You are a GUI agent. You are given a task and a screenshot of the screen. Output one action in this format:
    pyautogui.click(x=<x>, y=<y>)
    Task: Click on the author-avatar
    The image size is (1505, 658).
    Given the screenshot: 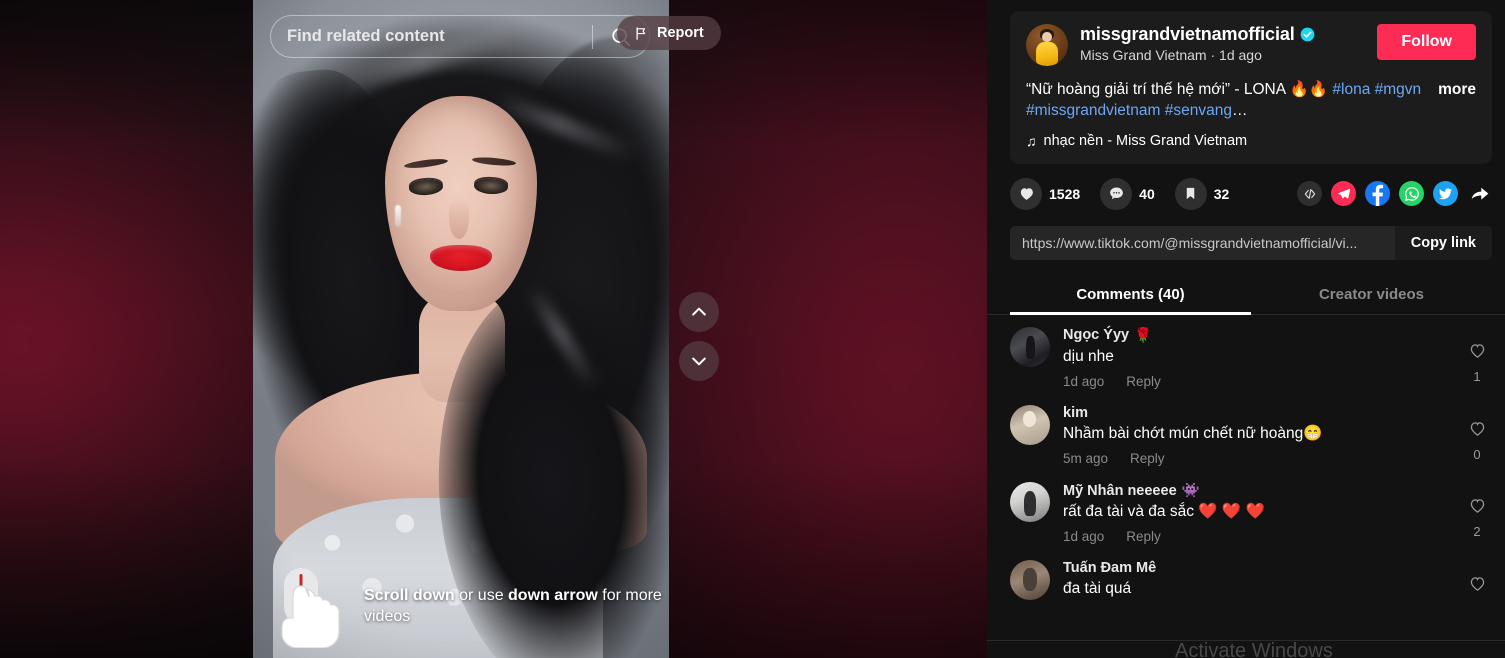 What is the action you would take?
    pyautogui.click(x=1047, y=45)
    